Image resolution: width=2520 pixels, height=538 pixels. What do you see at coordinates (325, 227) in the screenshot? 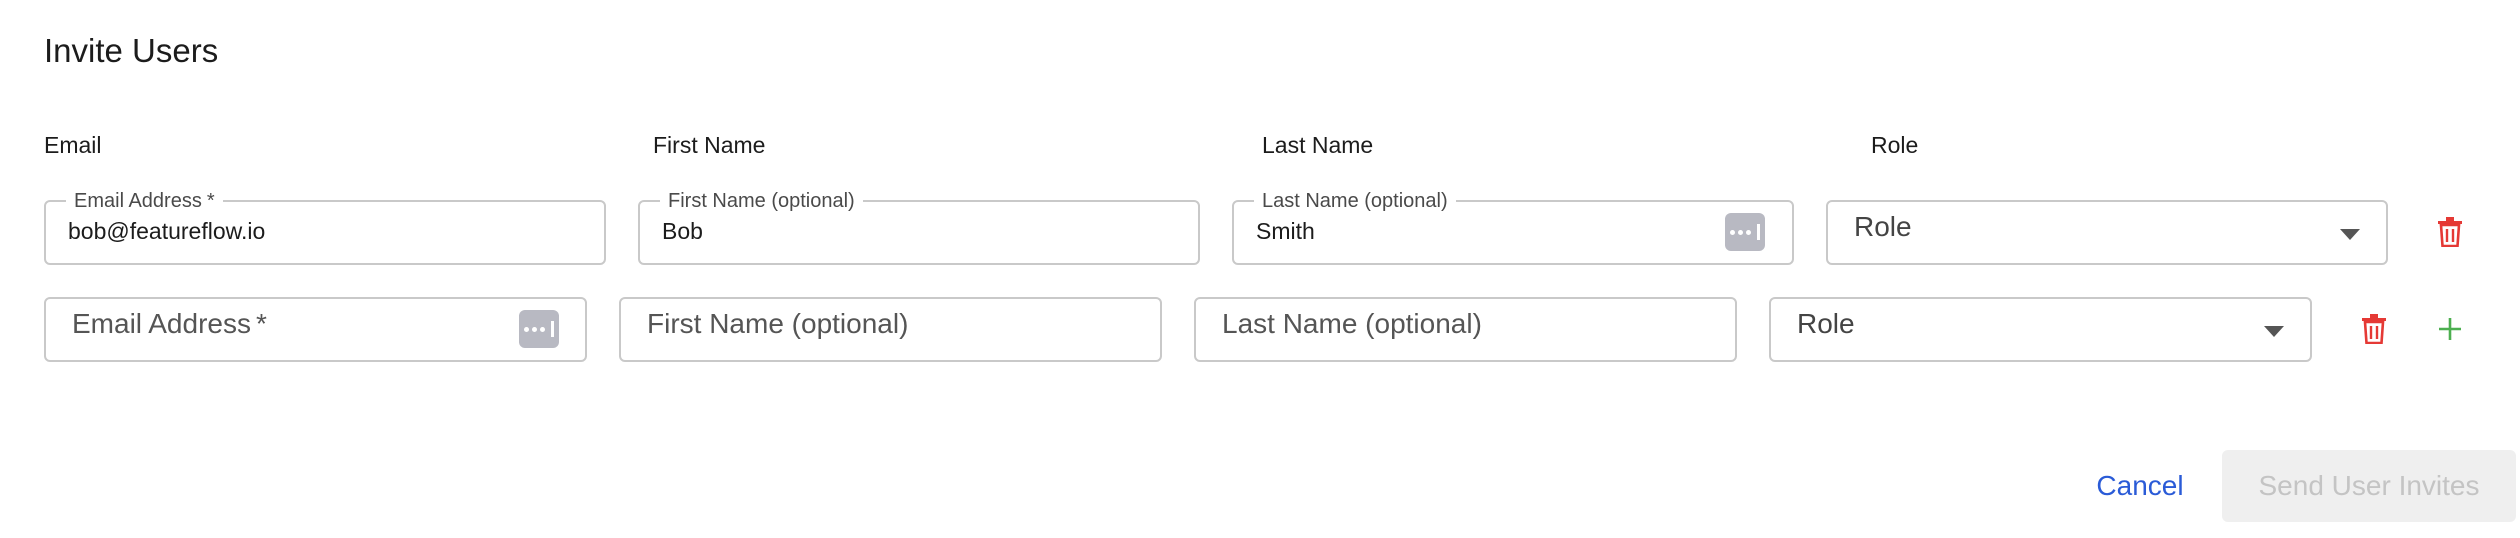
I see `email-field: Email Address * bob@featureflow.io` at bounding box center [325, 227].